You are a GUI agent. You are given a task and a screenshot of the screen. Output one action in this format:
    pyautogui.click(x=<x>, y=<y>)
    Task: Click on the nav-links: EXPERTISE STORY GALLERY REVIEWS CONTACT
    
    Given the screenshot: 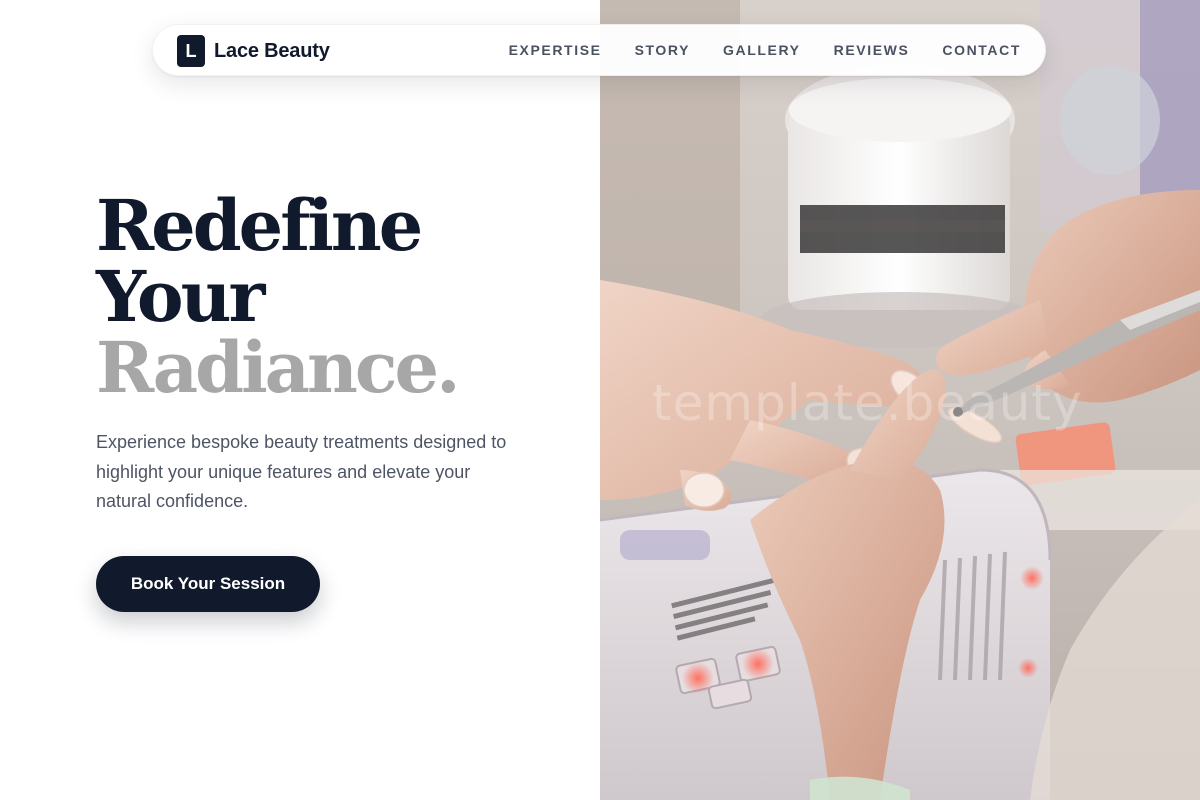 What is the action you would take?
    pyautogui.click(x=765, y=50)
    